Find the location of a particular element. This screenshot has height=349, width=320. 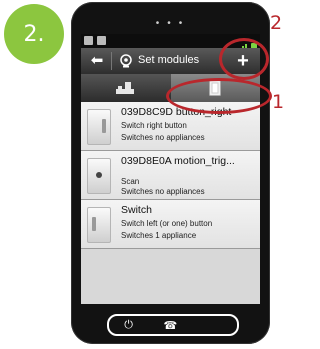

hardware-button-bar: ⏻ ☎ is located at coordinates (173, 325).